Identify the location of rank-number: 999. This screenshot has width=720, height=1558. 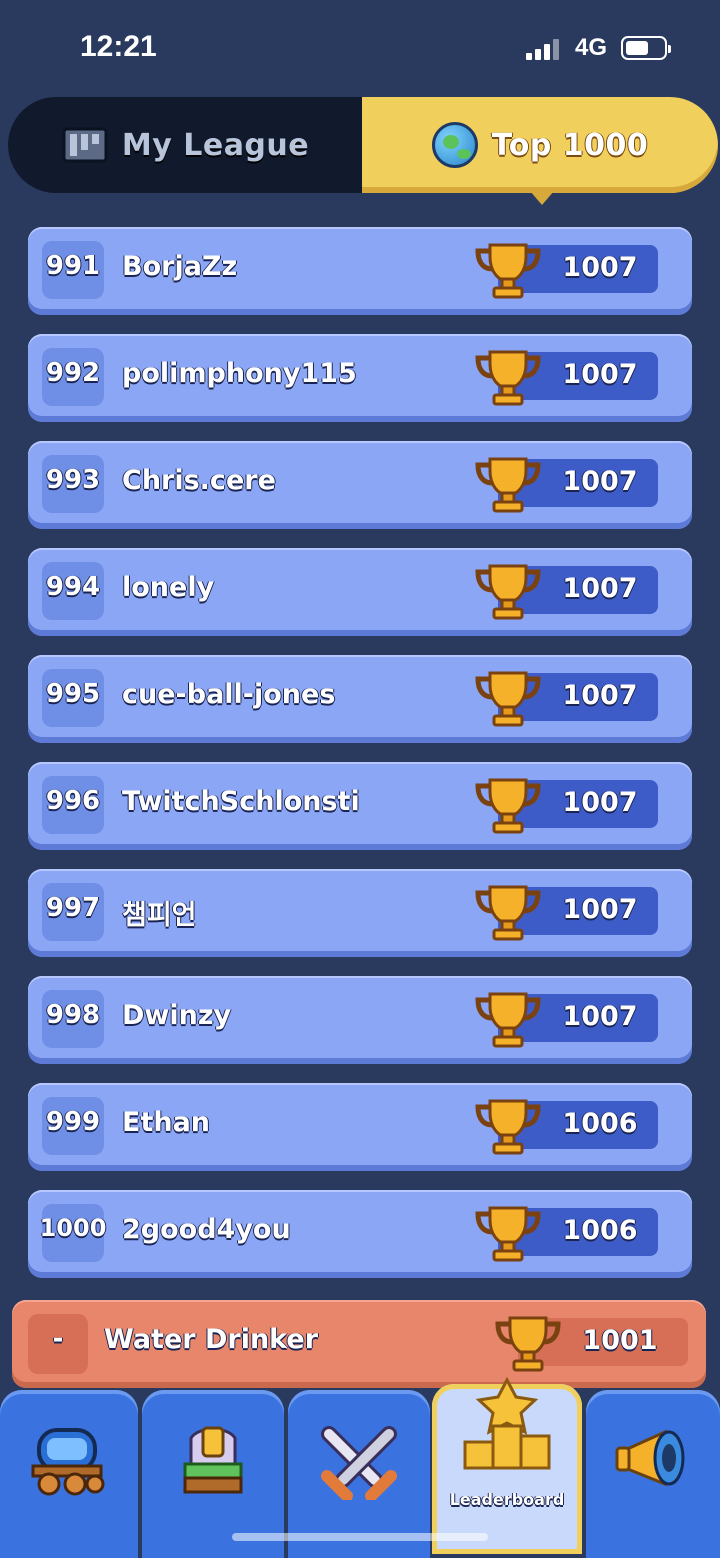
(73, 1122).